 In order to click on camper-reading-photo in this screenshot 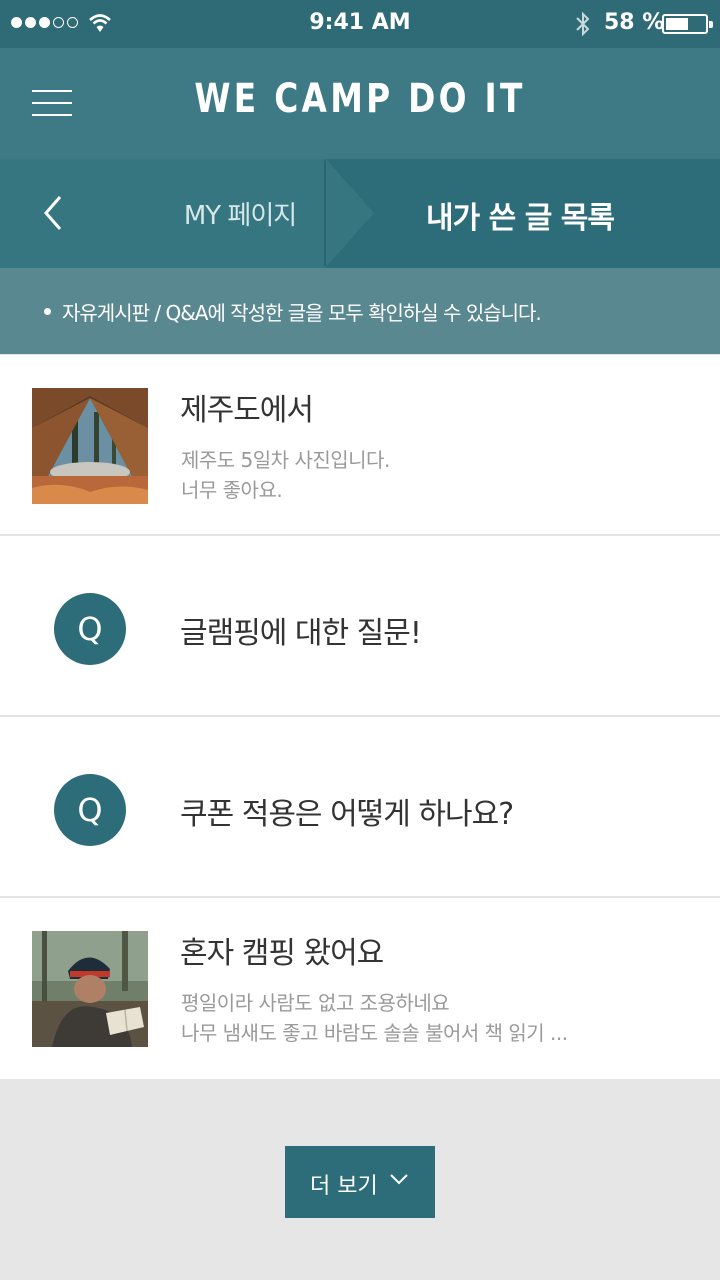, I will do `click(90, 989)`.